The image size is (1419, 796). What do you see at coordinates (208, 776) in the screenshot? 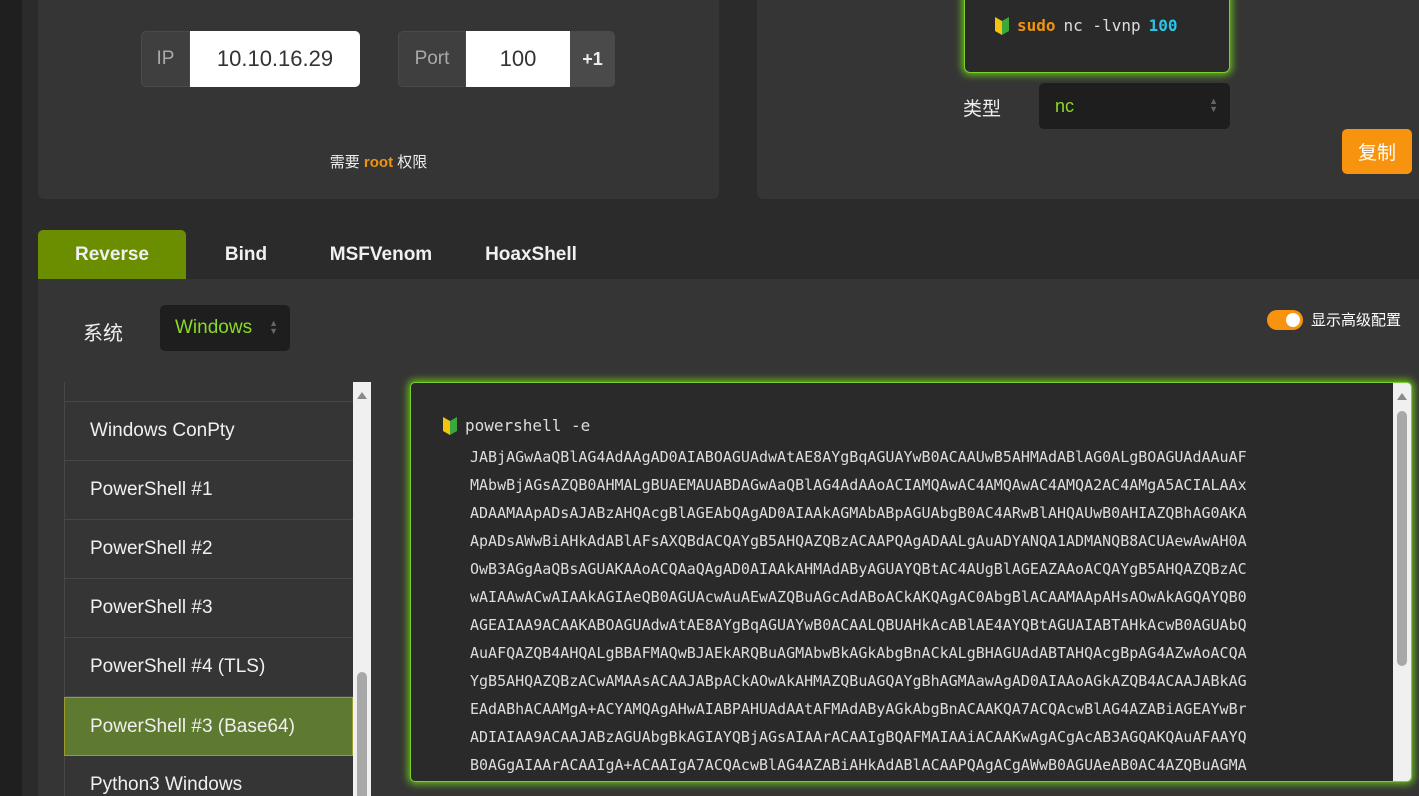
I see `list-item: Python3 Windows` at bounding box center [208, 776].